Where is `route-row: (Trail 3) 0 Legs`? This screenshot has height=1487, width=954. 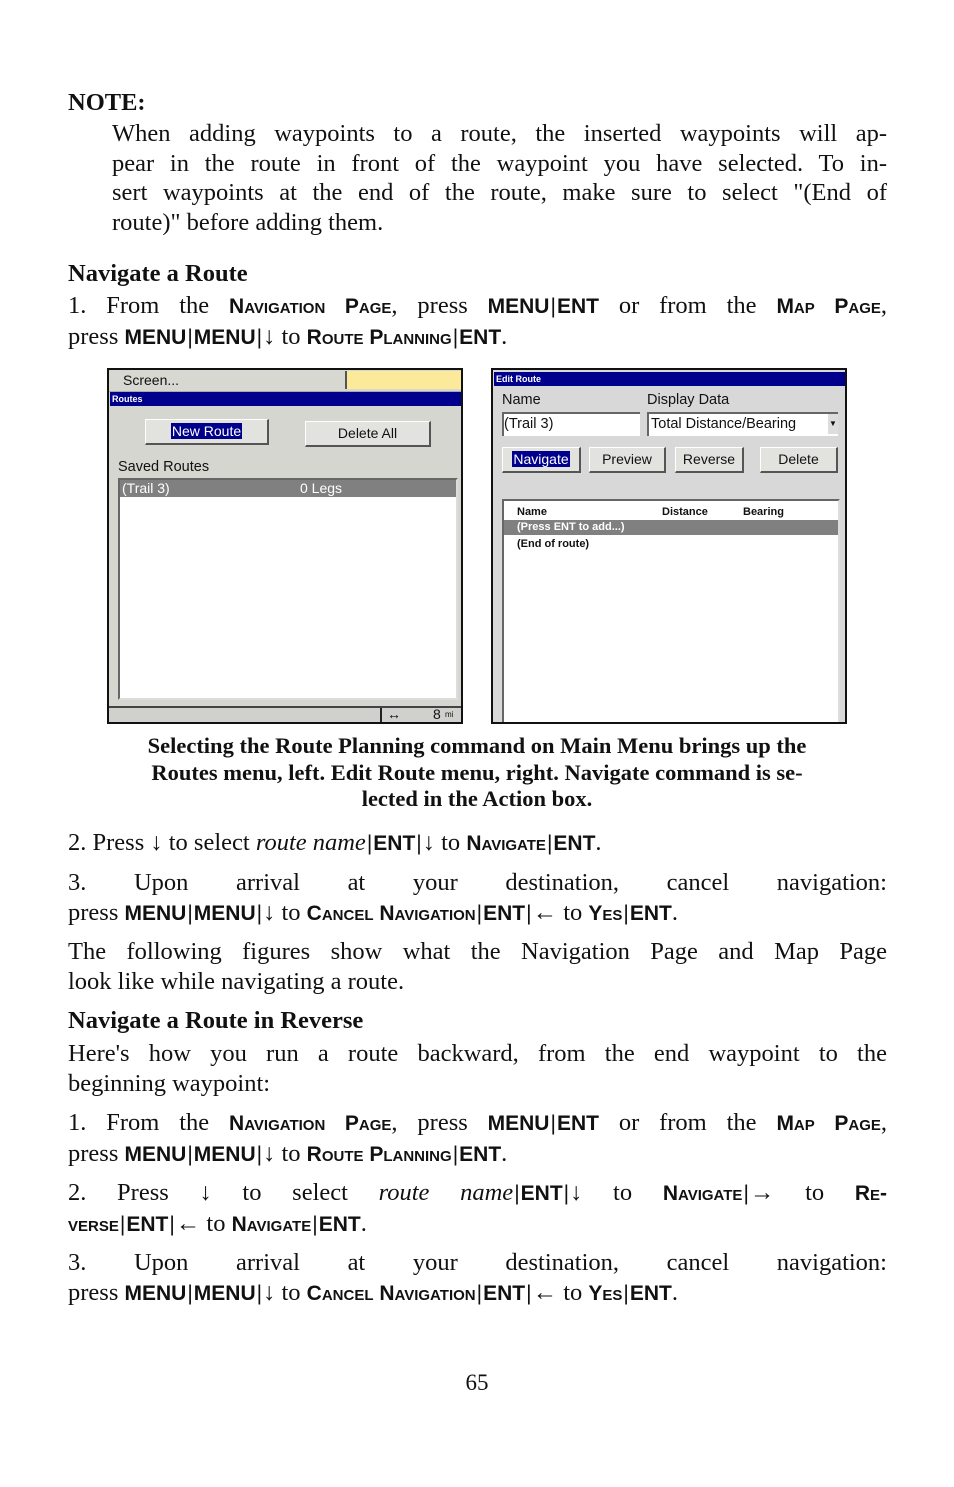 route-row: (Trail 3) 0 Legs is located at coordinates (288, 488).